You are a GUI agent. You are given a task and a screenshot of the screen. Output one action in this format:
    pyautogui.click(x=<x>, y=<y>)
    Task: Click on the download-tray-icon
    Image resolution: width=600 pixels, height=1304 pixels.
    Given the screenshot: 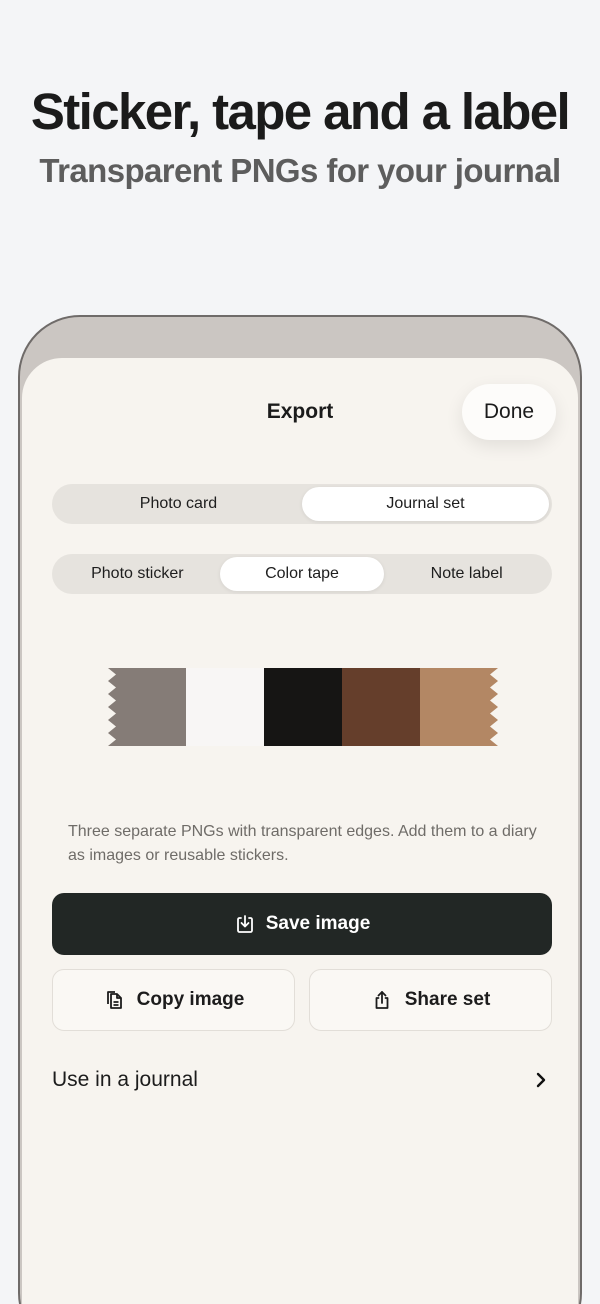 What is the action you would take?
    pyautogui.click(x=245, y=924)
    